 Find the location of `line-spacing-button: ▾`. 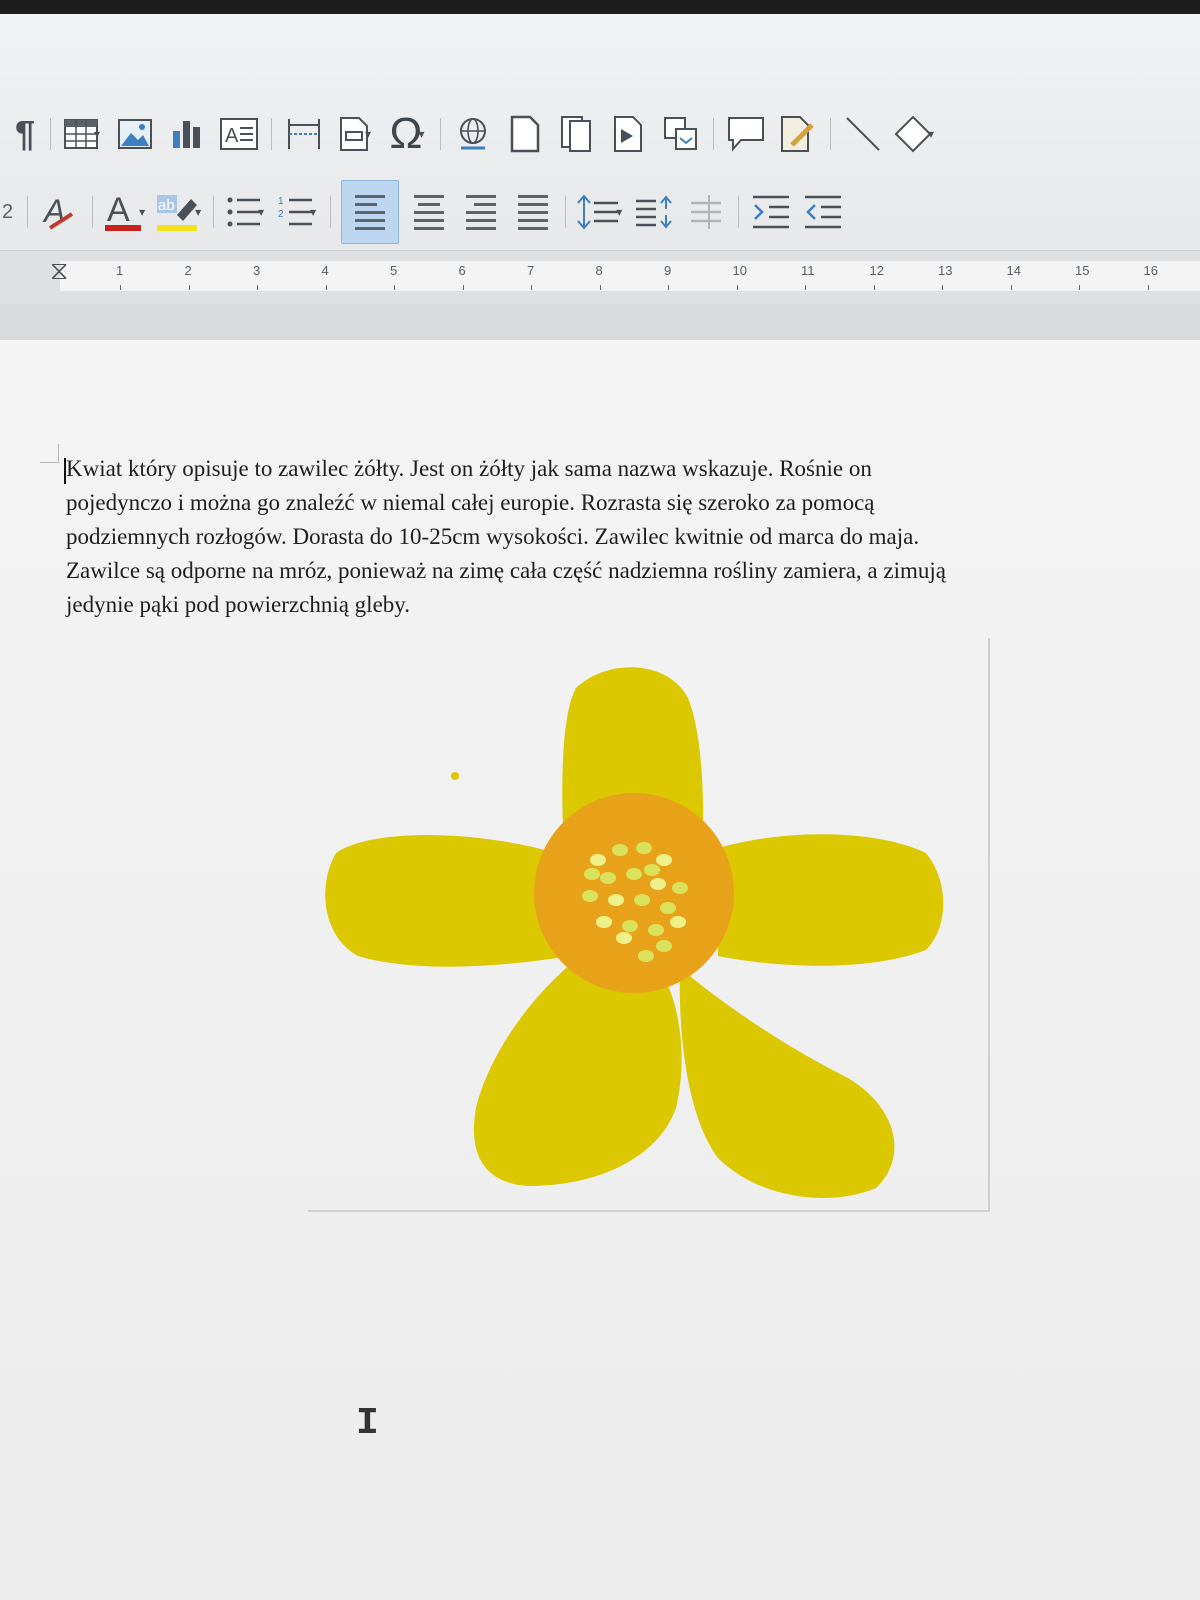

line-spacing-button: ▾ is located at coordinates (600, 212).